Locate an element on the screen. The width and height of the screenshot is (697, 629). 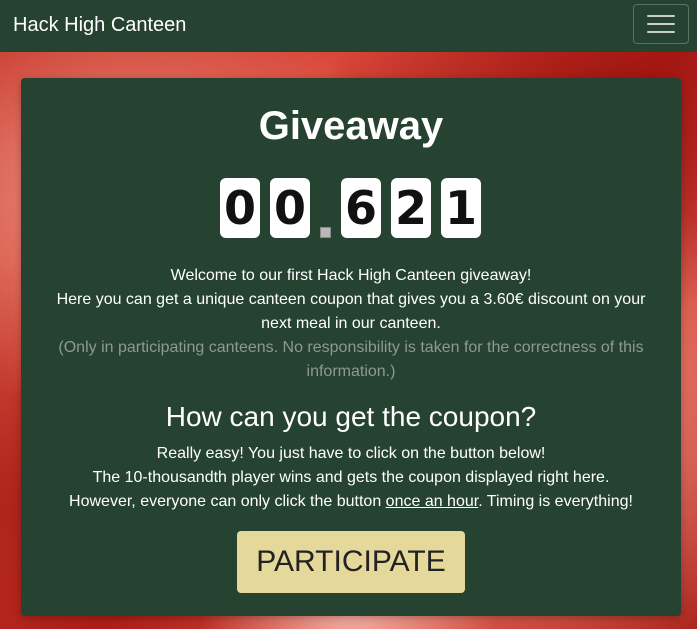
participate-button: PARTICIPATE is located at coordinates (351, 562).